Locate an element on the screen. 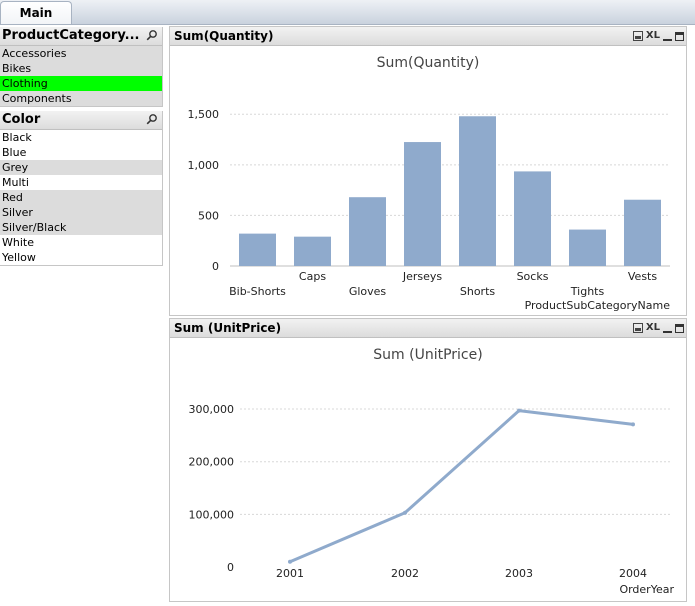 The width and height of the screenshot is (695, 606). bar-tights is located at coordinates (587, 247).